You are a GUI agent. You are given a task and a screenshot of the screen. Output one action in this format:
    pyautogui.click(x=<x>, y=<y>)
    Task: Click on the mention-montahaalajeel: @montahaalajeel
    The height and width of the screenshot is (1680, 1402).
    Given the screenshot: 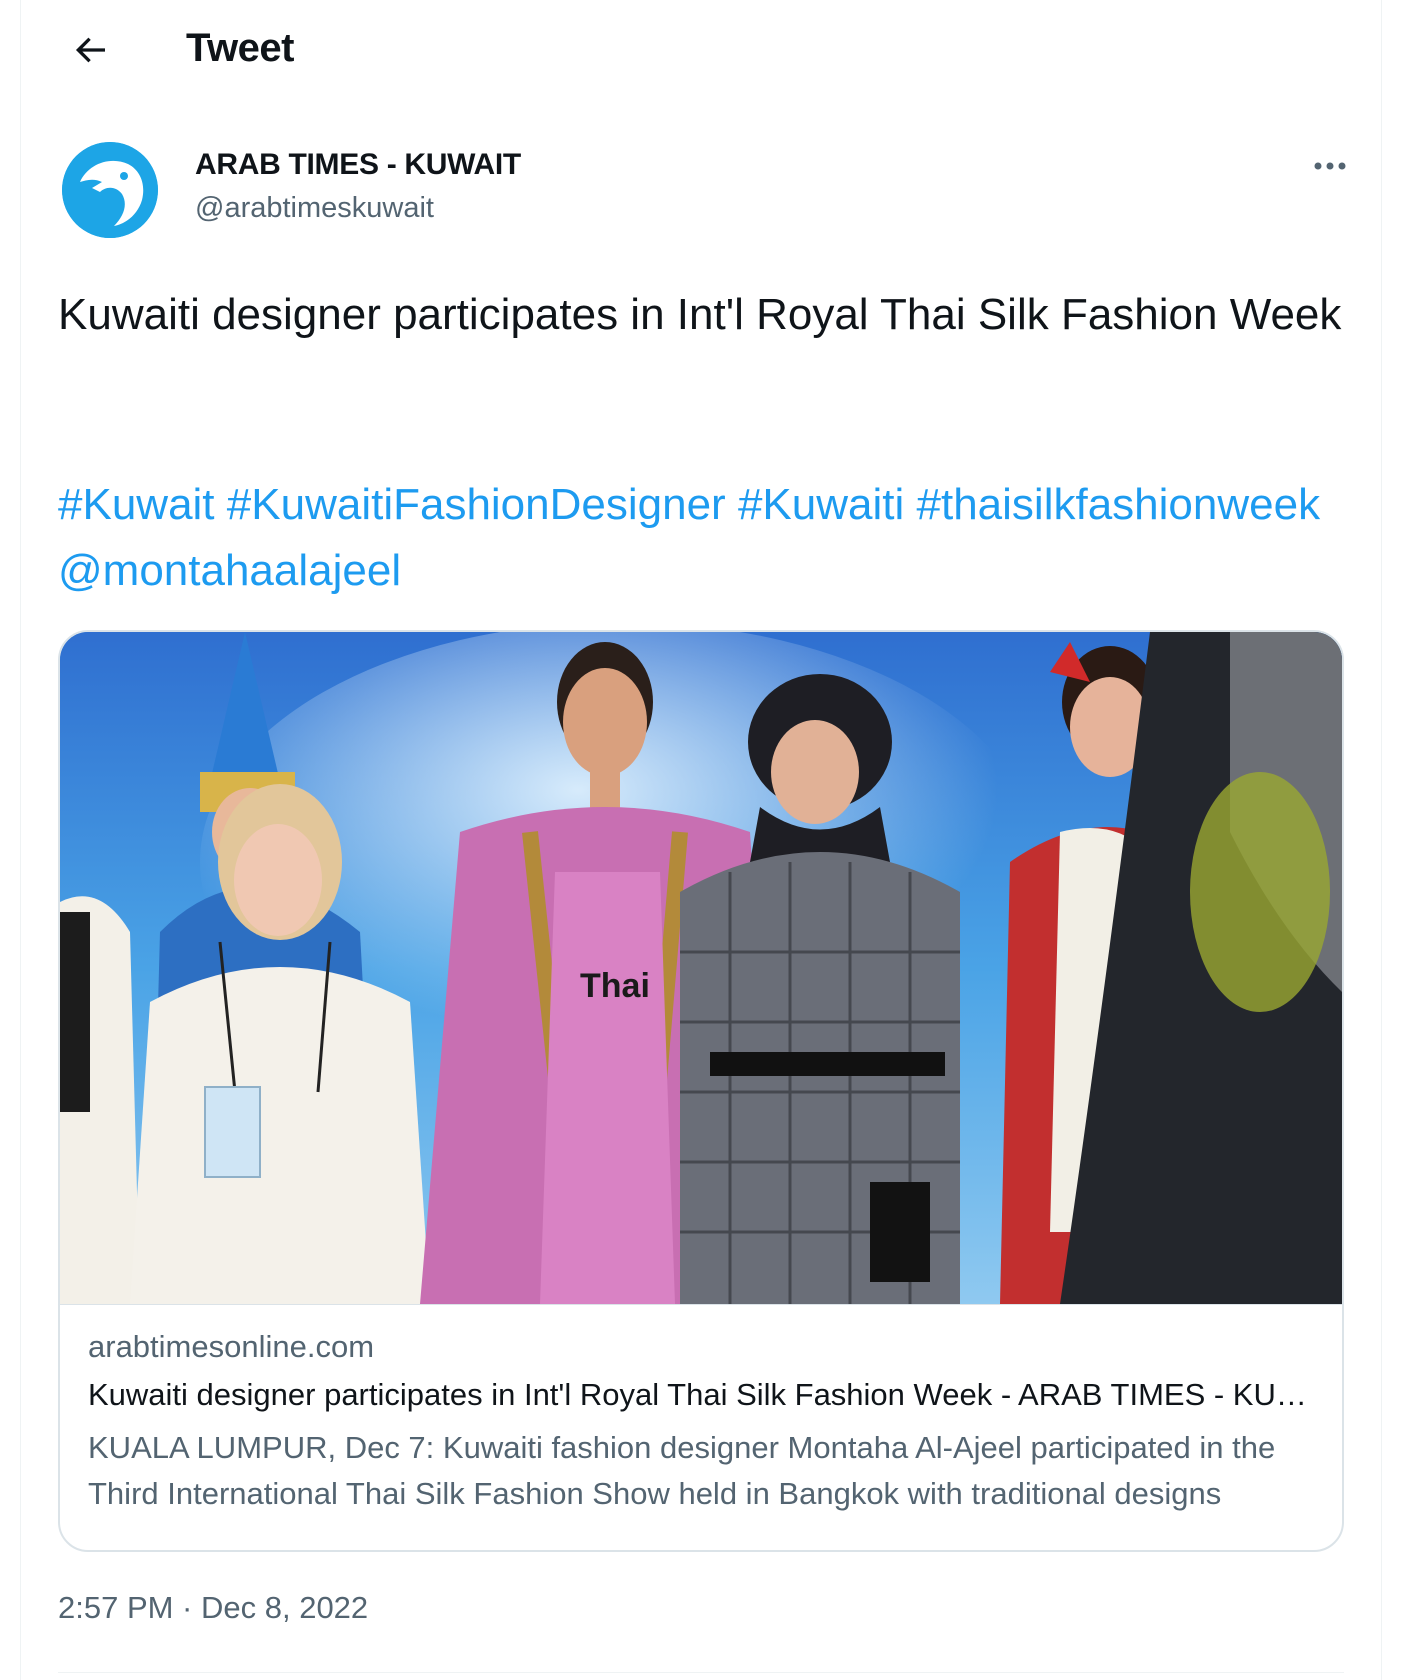 What is the action you would take?
    pyautogui.click(x=229, y=570)
    